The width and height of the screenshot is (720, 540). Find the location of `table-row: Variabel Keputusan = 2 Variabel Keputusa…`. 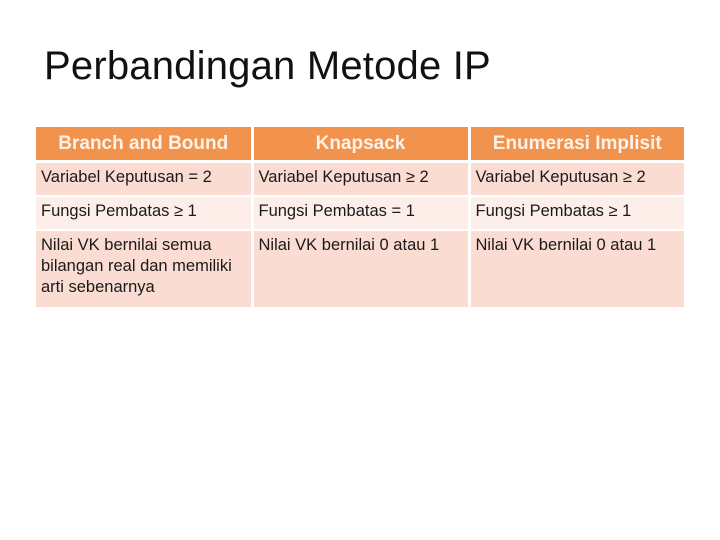

table-row: Variabel Keputusan = 2 Variabel Keputusa… is located at coordinates (360, 179).